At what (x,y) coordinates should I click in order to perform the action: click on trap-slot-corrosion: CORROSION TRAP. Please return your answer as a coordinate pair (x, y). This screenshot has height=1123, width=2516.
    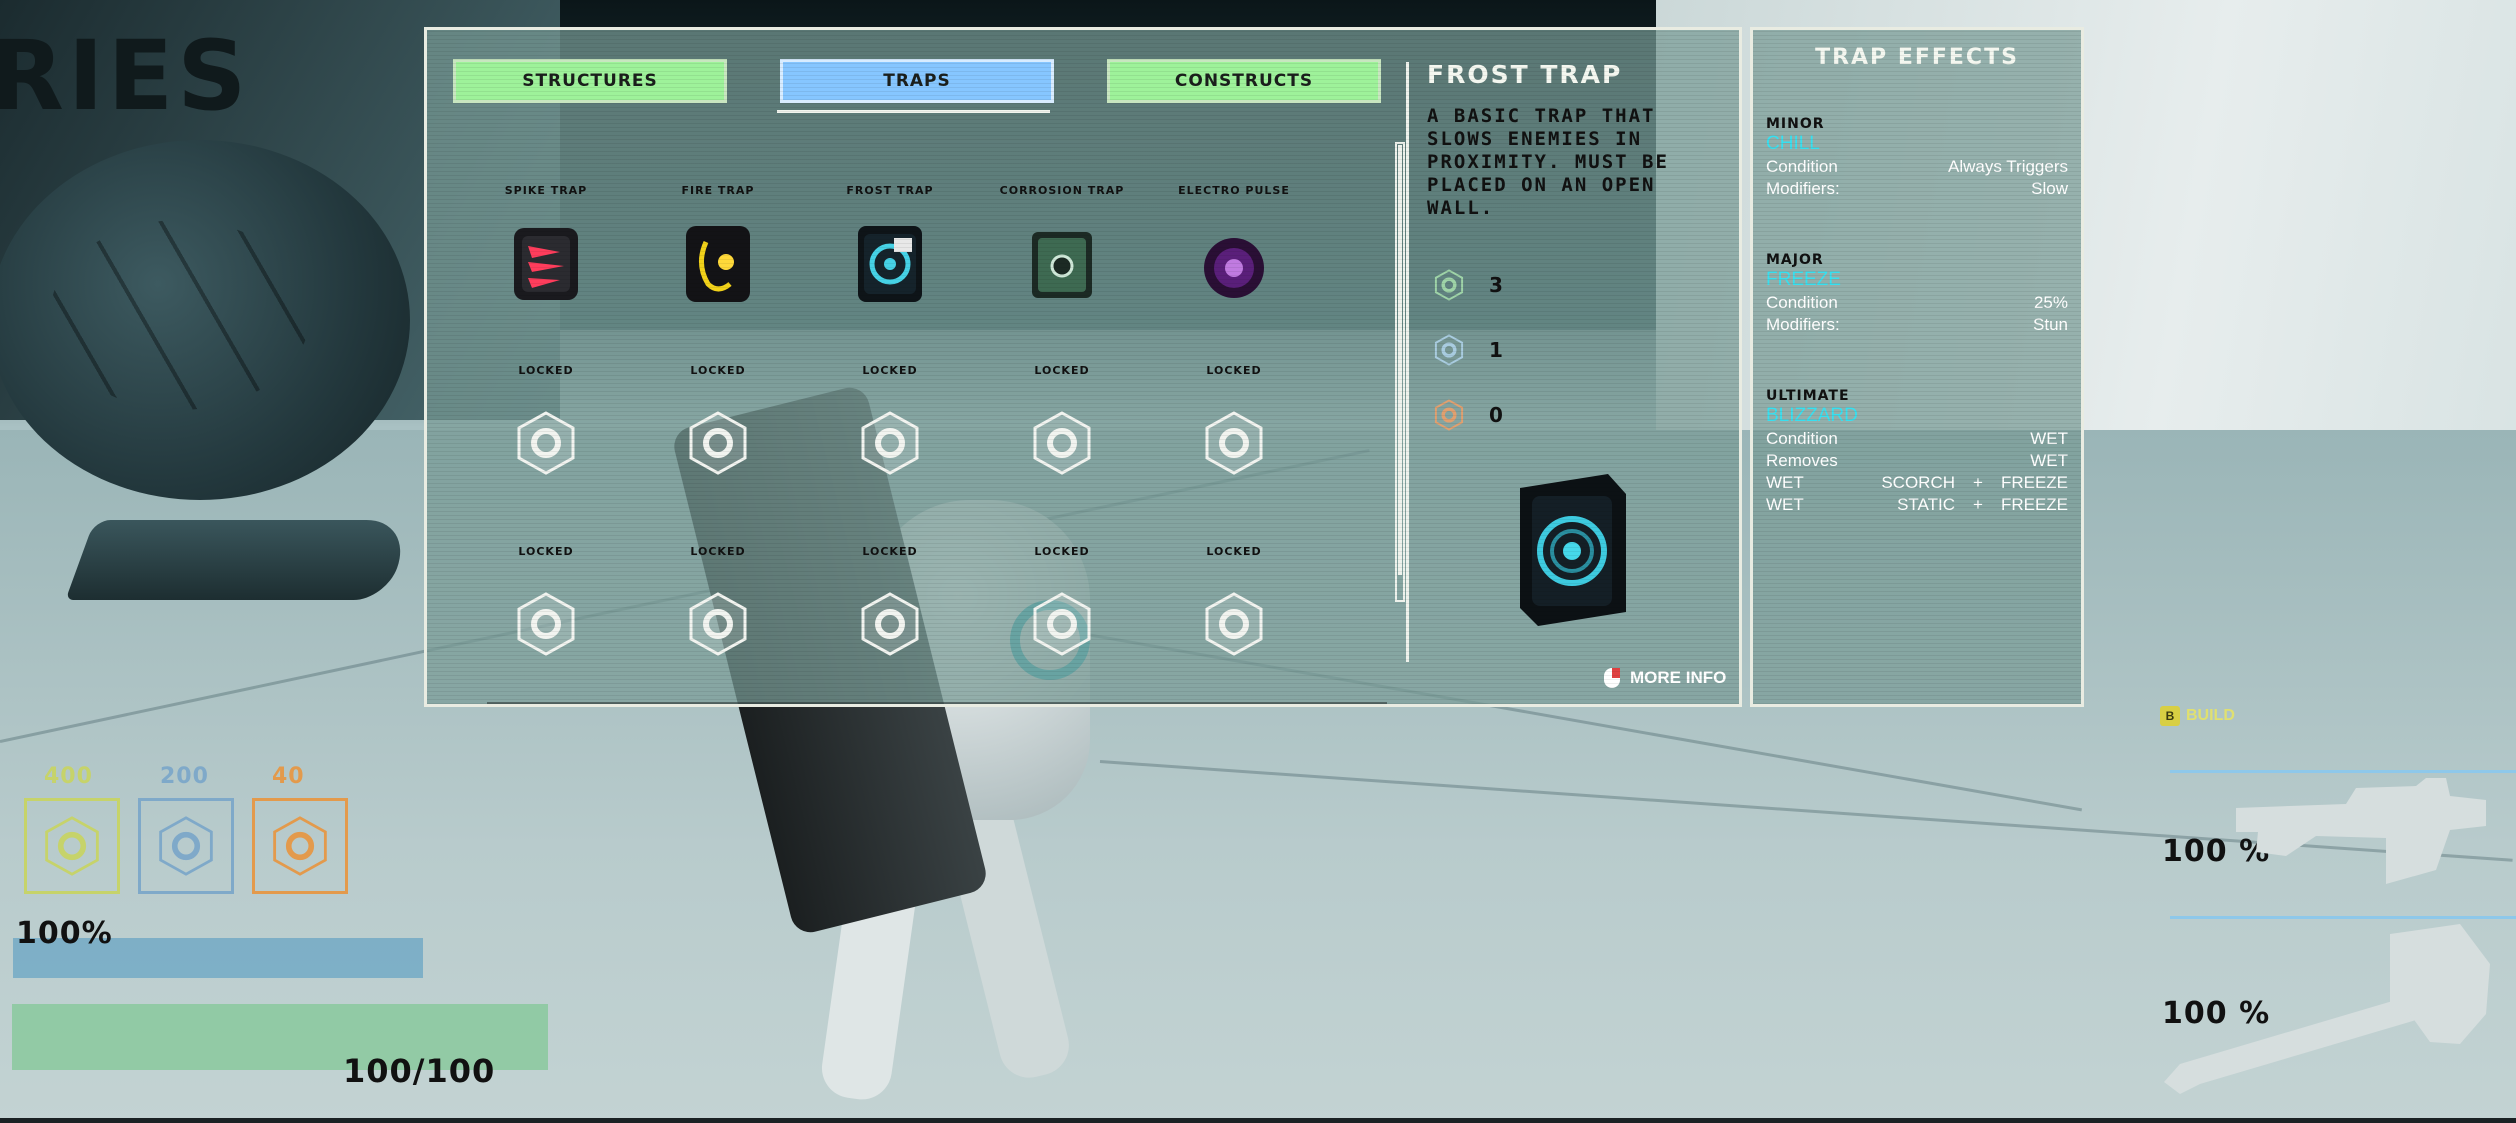
    Looking at the image, I should click on (1062, 274).